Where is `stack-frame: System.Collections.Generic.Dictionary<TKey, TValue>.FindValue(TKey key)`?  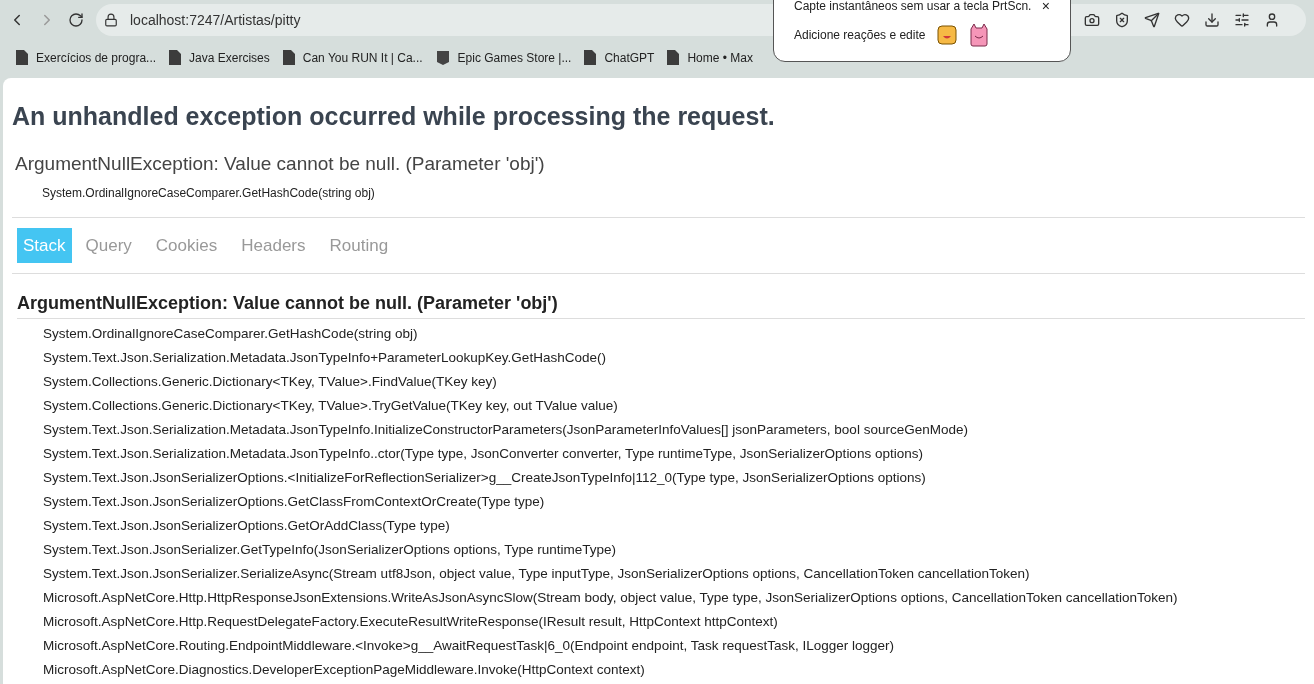
stack-frame: System.Collections.Generic.Dictionary<TKey, TValue>.FindValue(TKey key) is located at coordinates (270, 382).